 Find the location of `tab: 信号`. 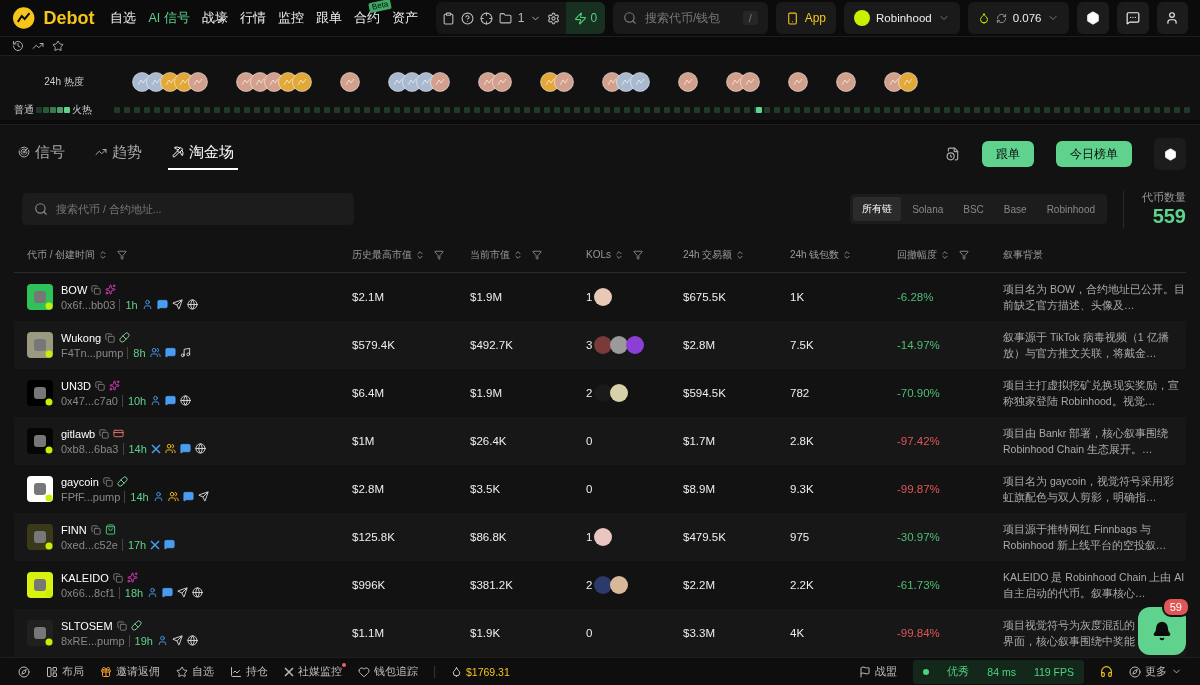

tab: 信号 is located at coordinates (41, 154).